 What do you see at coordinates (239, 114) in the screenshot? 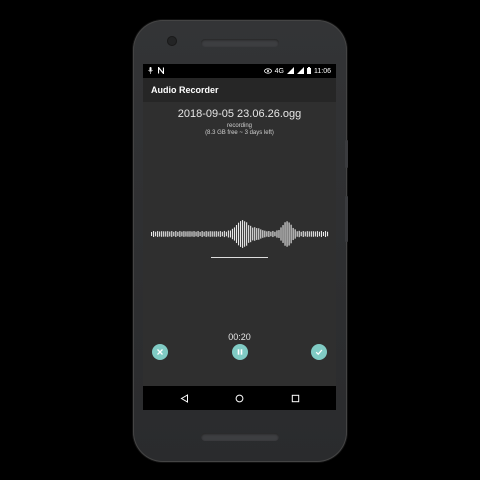
I see `recording-filename: 2018-09-05 23.06.26.ogg` at bounding box center [239, 114].